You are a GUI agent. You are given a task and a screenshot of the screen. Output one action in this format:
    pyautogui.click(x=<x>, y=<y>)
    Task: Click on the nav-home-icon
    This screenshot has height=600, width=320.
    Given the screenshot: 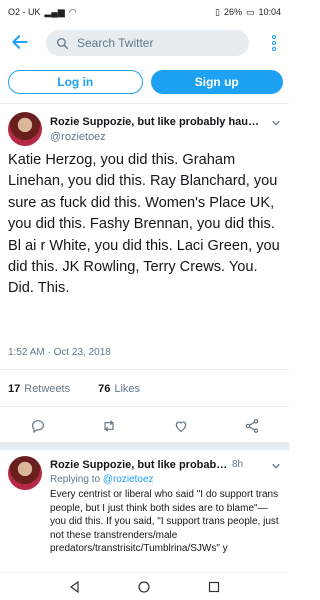 What is the action you would take?
    pyautogui.click(x=144, y=586)
    